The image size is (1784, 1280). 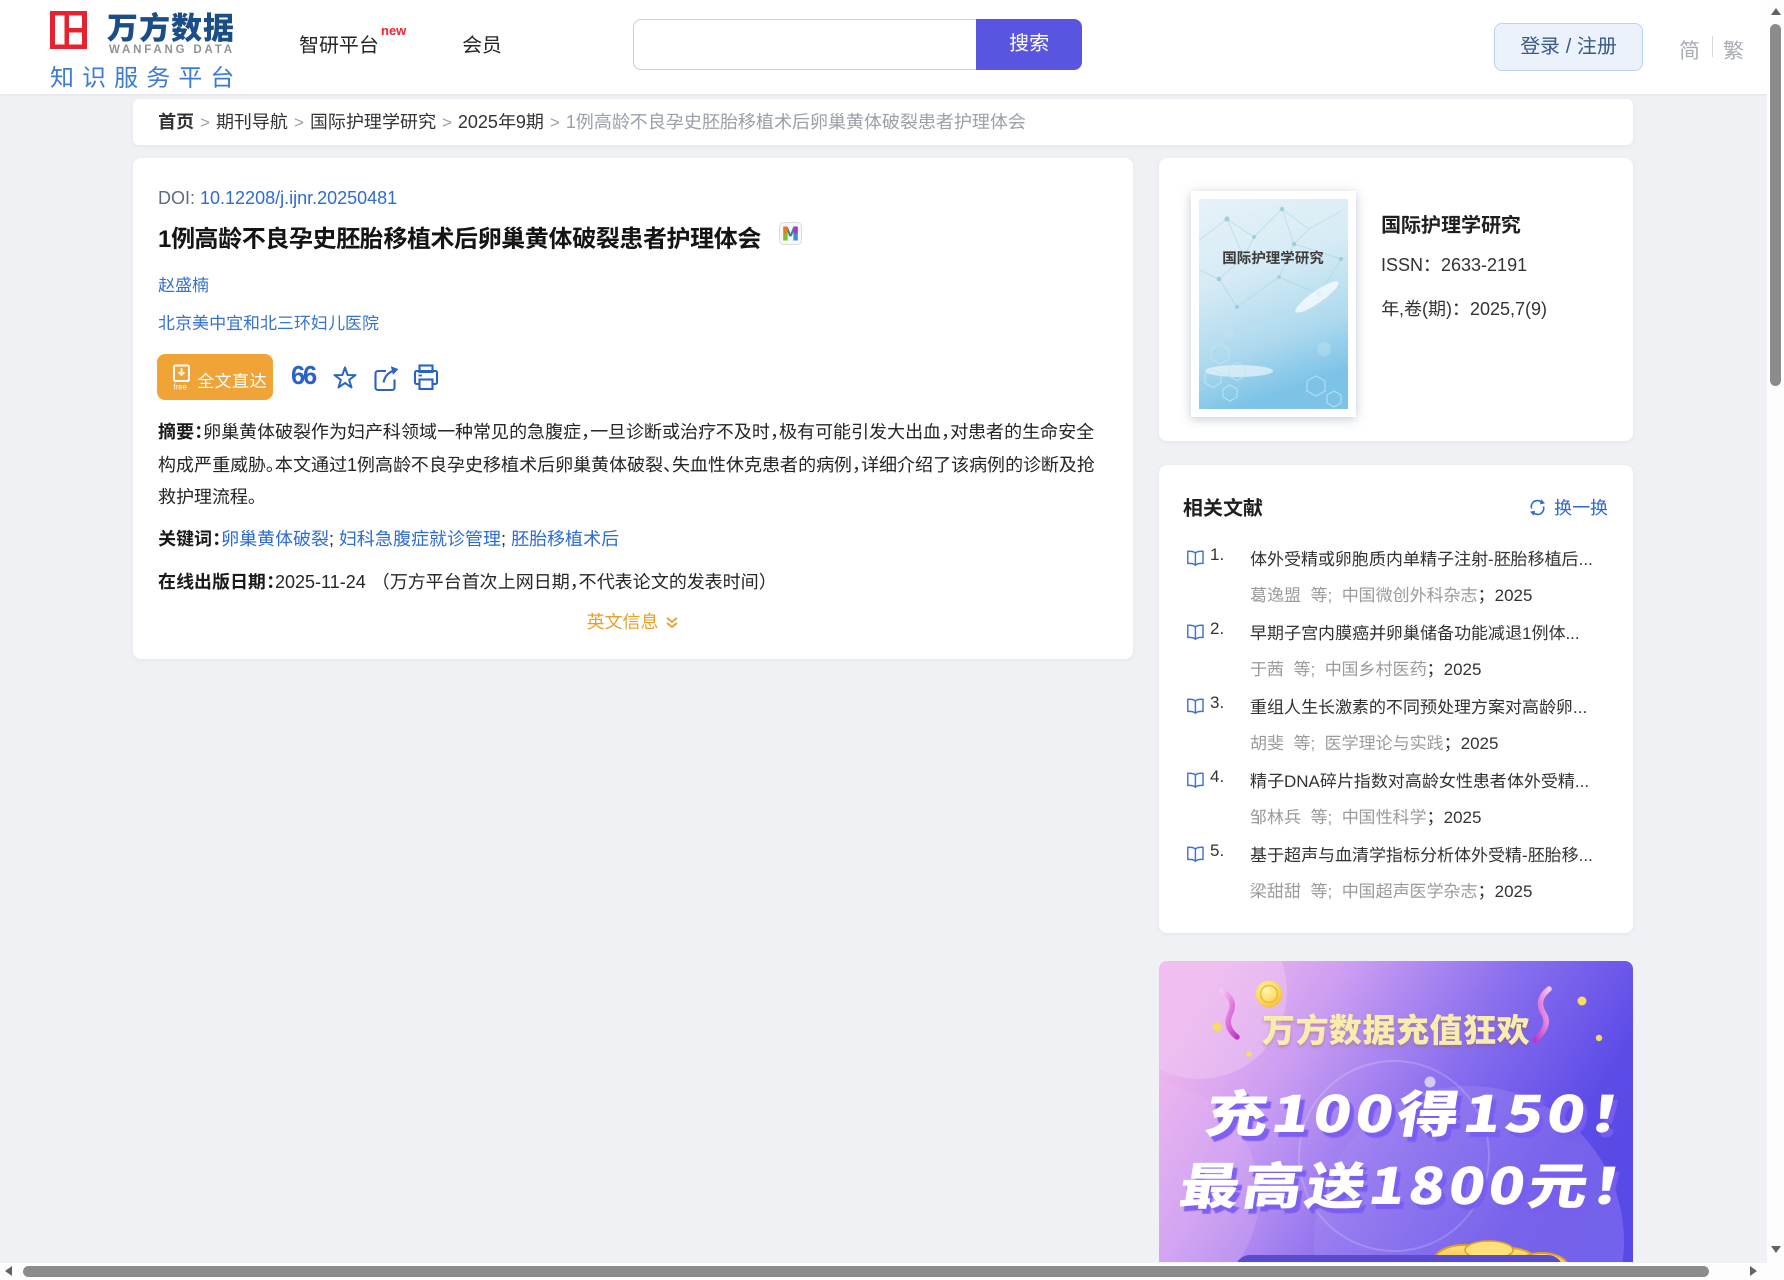 What do you see at coordinates (1273, 257) in the screenshot?
I see `svg-text: 国际护理学研究` at bounding box center [1273, 257].